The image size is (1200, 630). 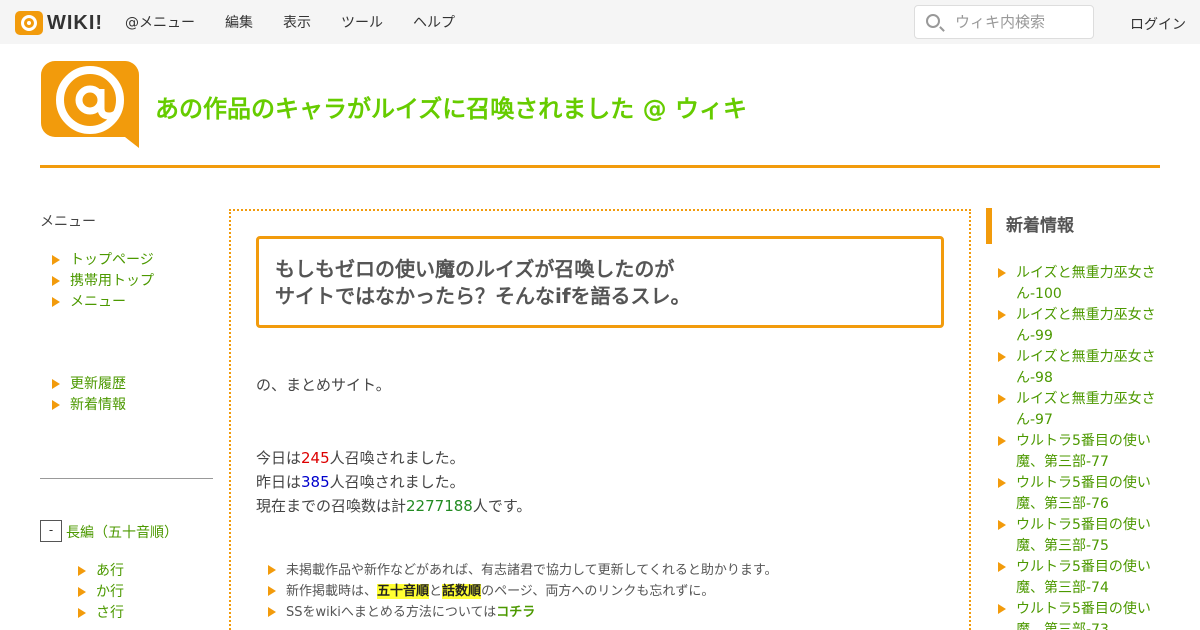 I want to click on note-item: 未掲載作品や新作などがあれば、有志諸君で協力して更新してくれると助かります。, so click(x=523, y=570).